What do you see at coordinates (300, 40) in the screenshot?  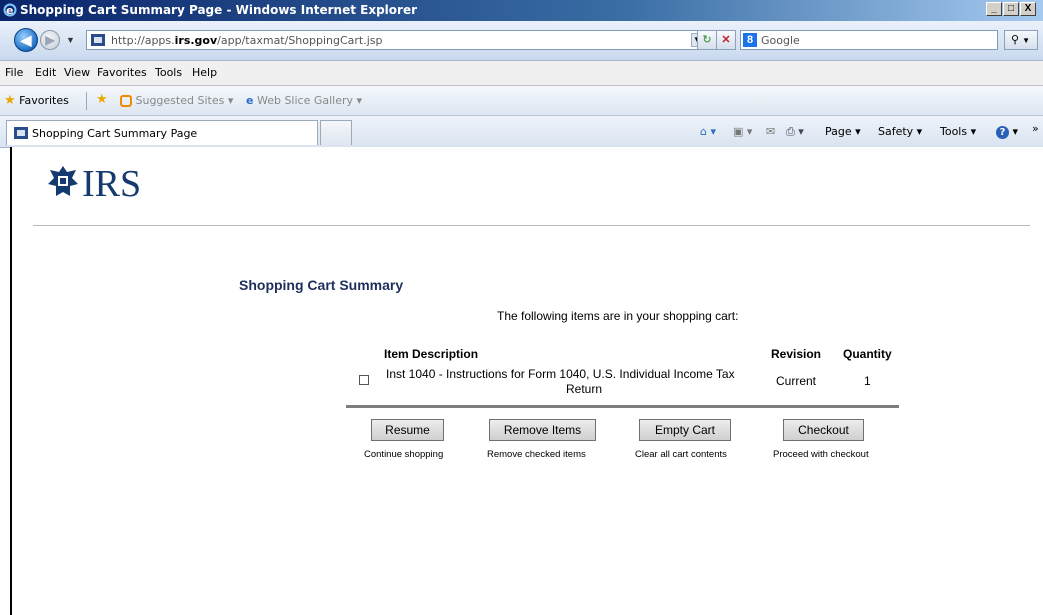 I see `url-path: /app/taxmat/ShoppingCart.jsp` at bounding box center [300, 40].